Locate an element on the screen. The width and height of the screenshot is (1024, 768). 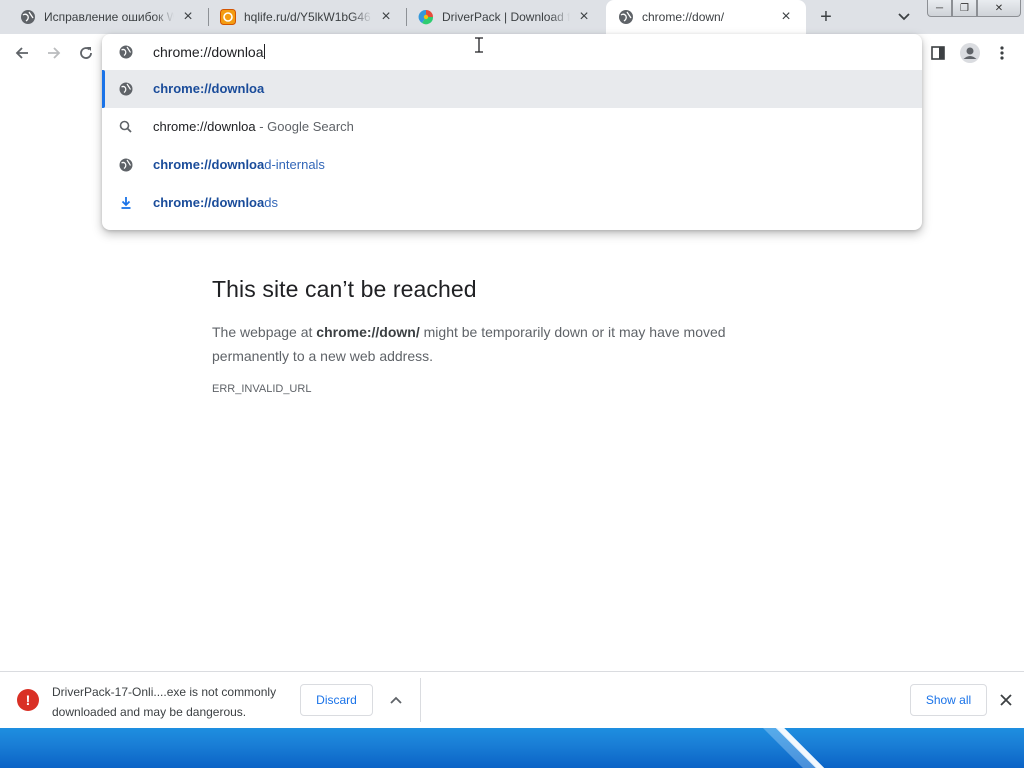
suggestion-text: chrome://downloa is located at coordinates (208, 88).